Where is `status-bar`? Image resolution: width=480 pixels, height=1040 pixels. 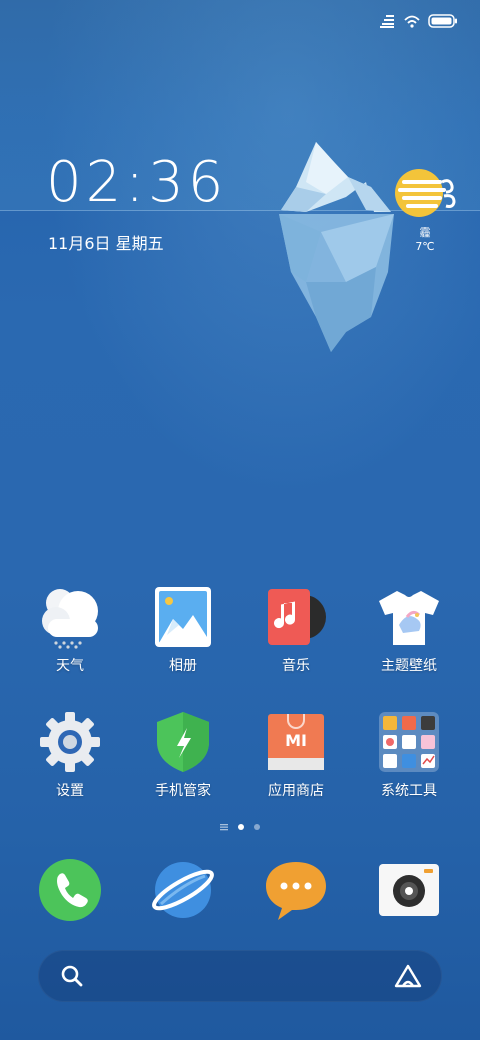 status-bar is located at coordinates (419, 21).